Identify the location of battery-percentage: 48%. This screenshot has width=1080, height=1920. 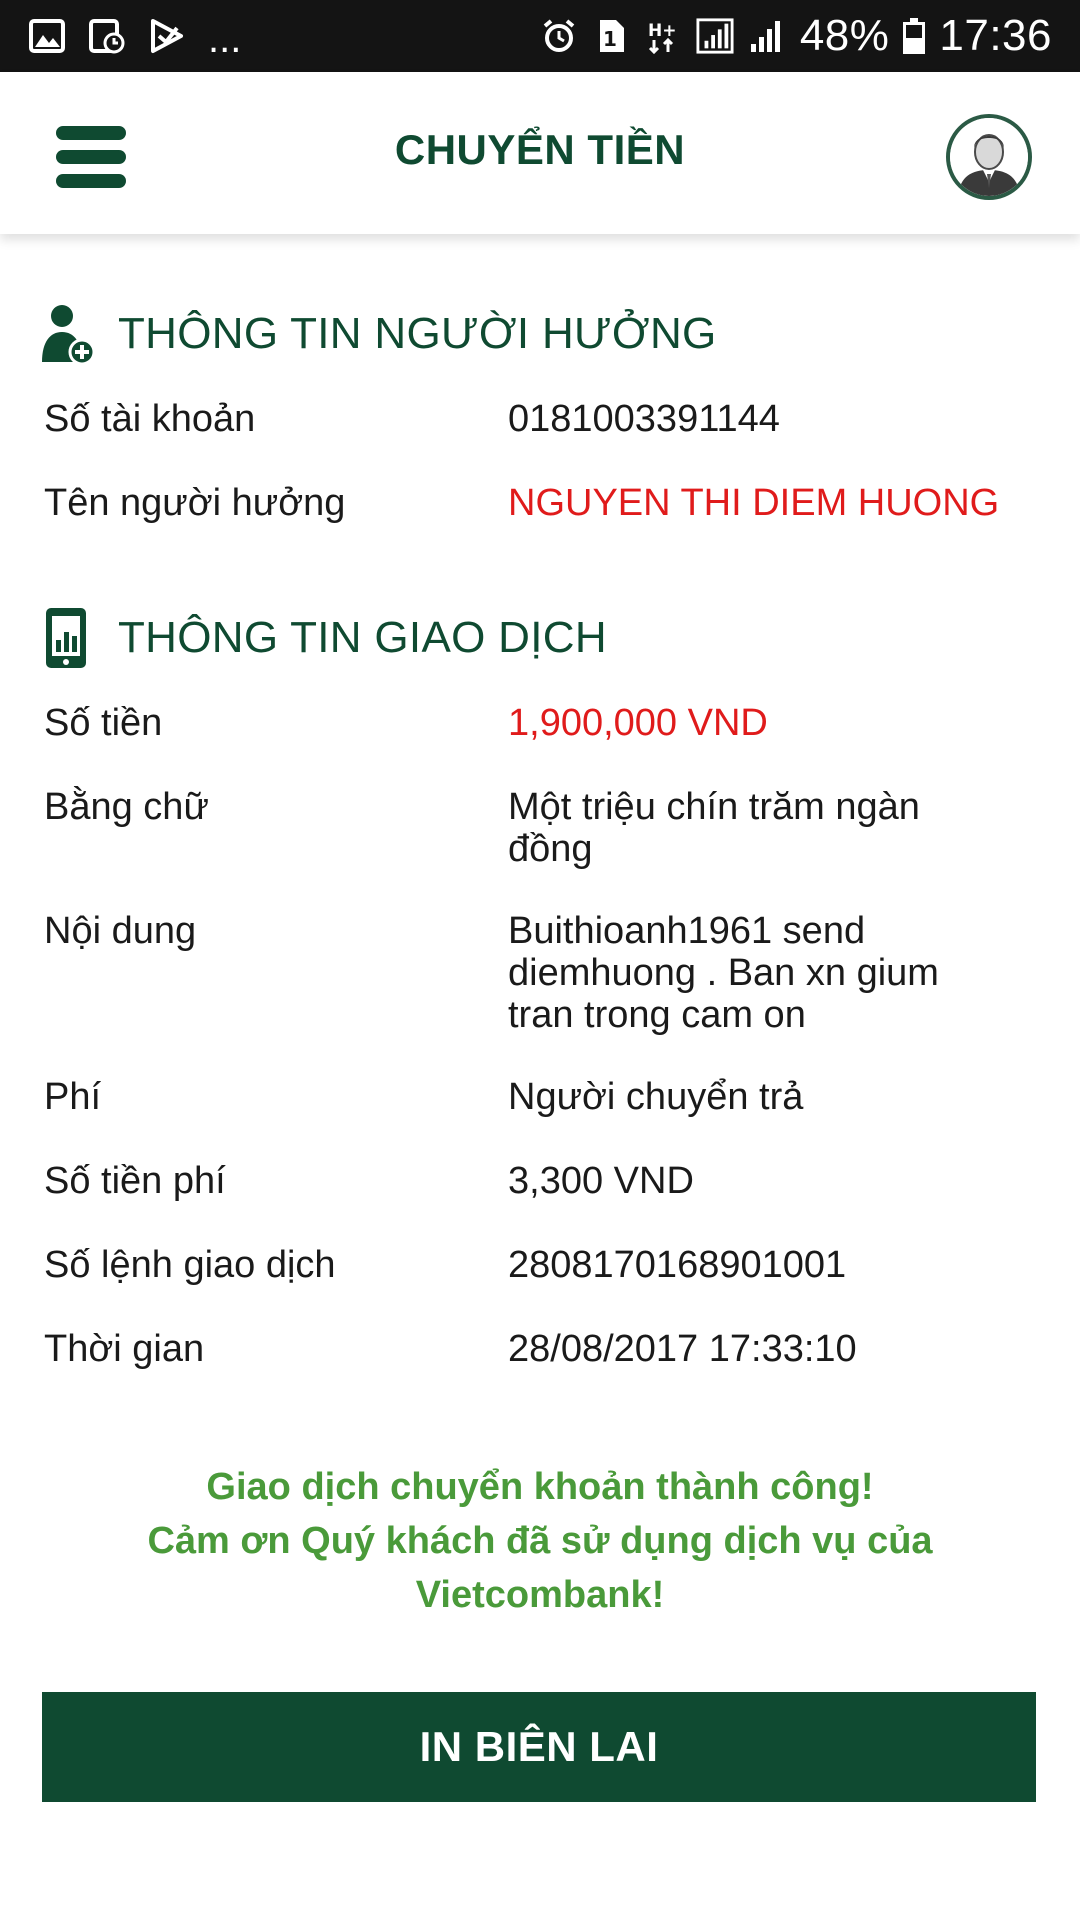
(844, 35).